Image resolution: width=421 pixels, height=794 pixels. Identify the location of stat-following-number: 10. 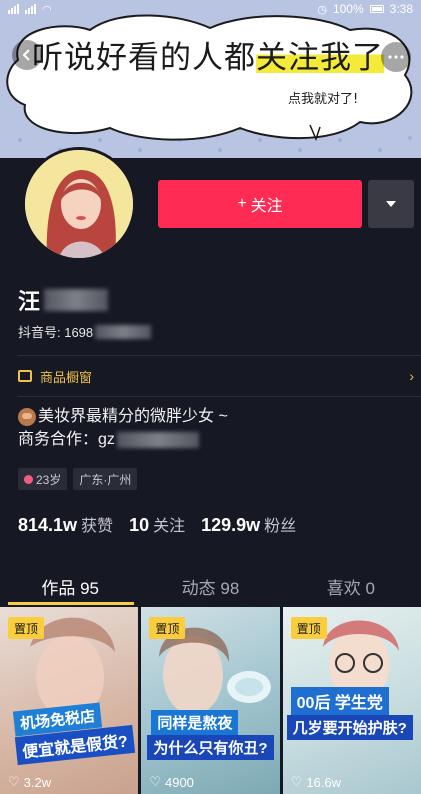
(139, 525).